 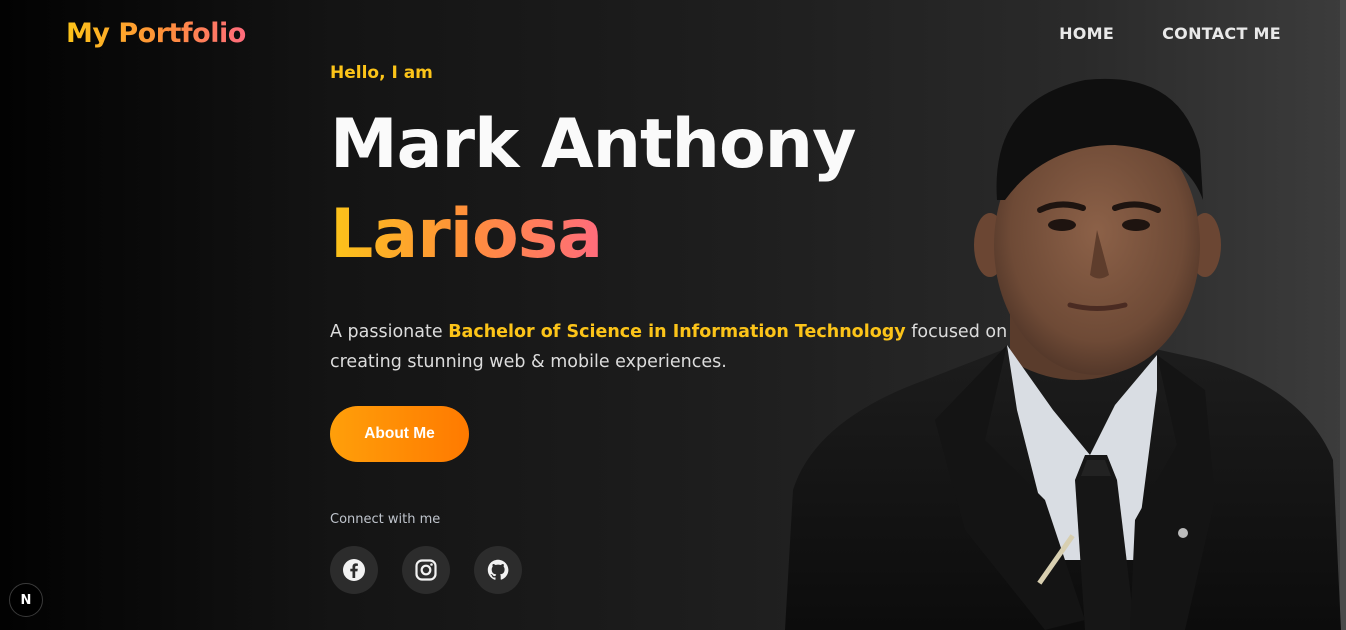 I want to click on site-logo: My Portfolio, so click(x=156, y=33).